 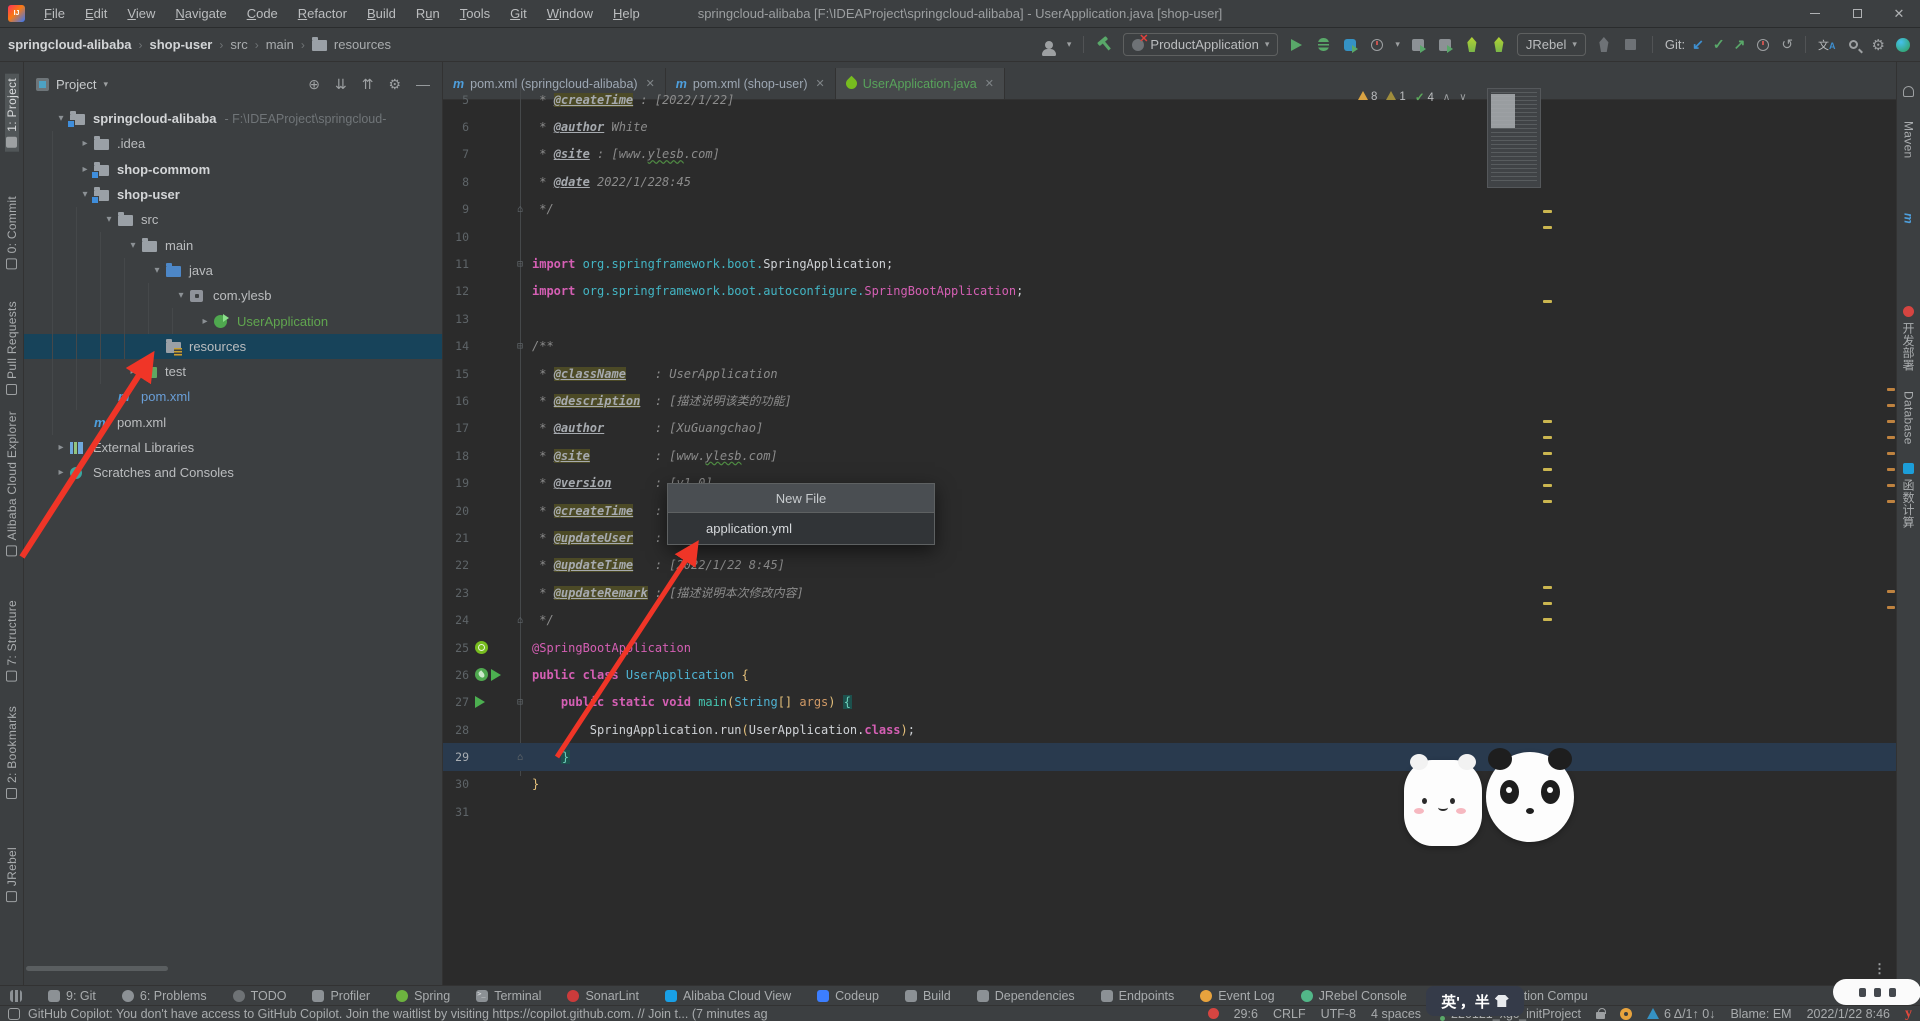 What do you see at coordinates (456, 620) in the screenshot?
I see `line-number: 24` at bounding box center [456, 620].